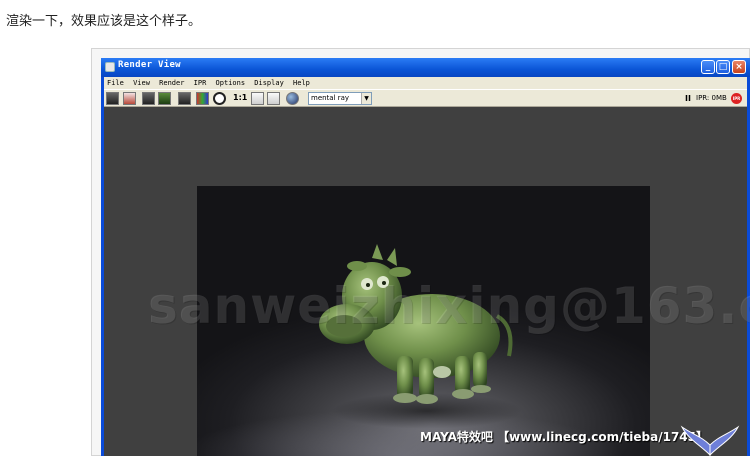 This screenshot has width=750, height=456. Describe the element at coordinates (219, 98) in the screenshot. I see `alpha-channel-icon` at that location.